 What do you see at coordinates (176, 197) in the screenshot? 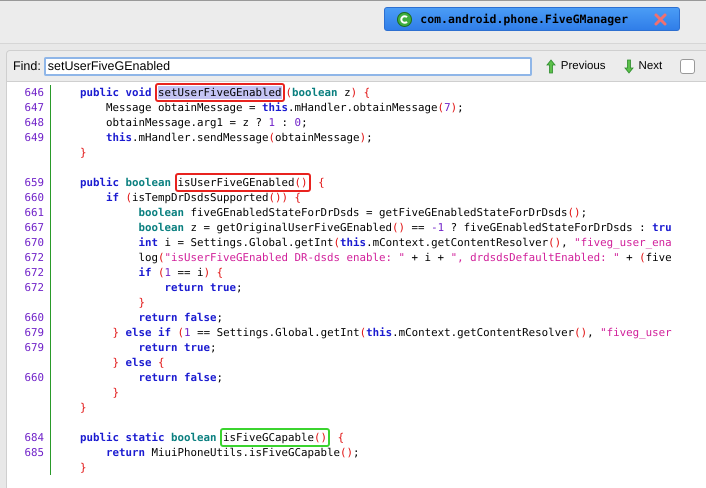
I see `code-line: if (isTempDrDsdsSupported()) {` at bounding box center [176, 197].